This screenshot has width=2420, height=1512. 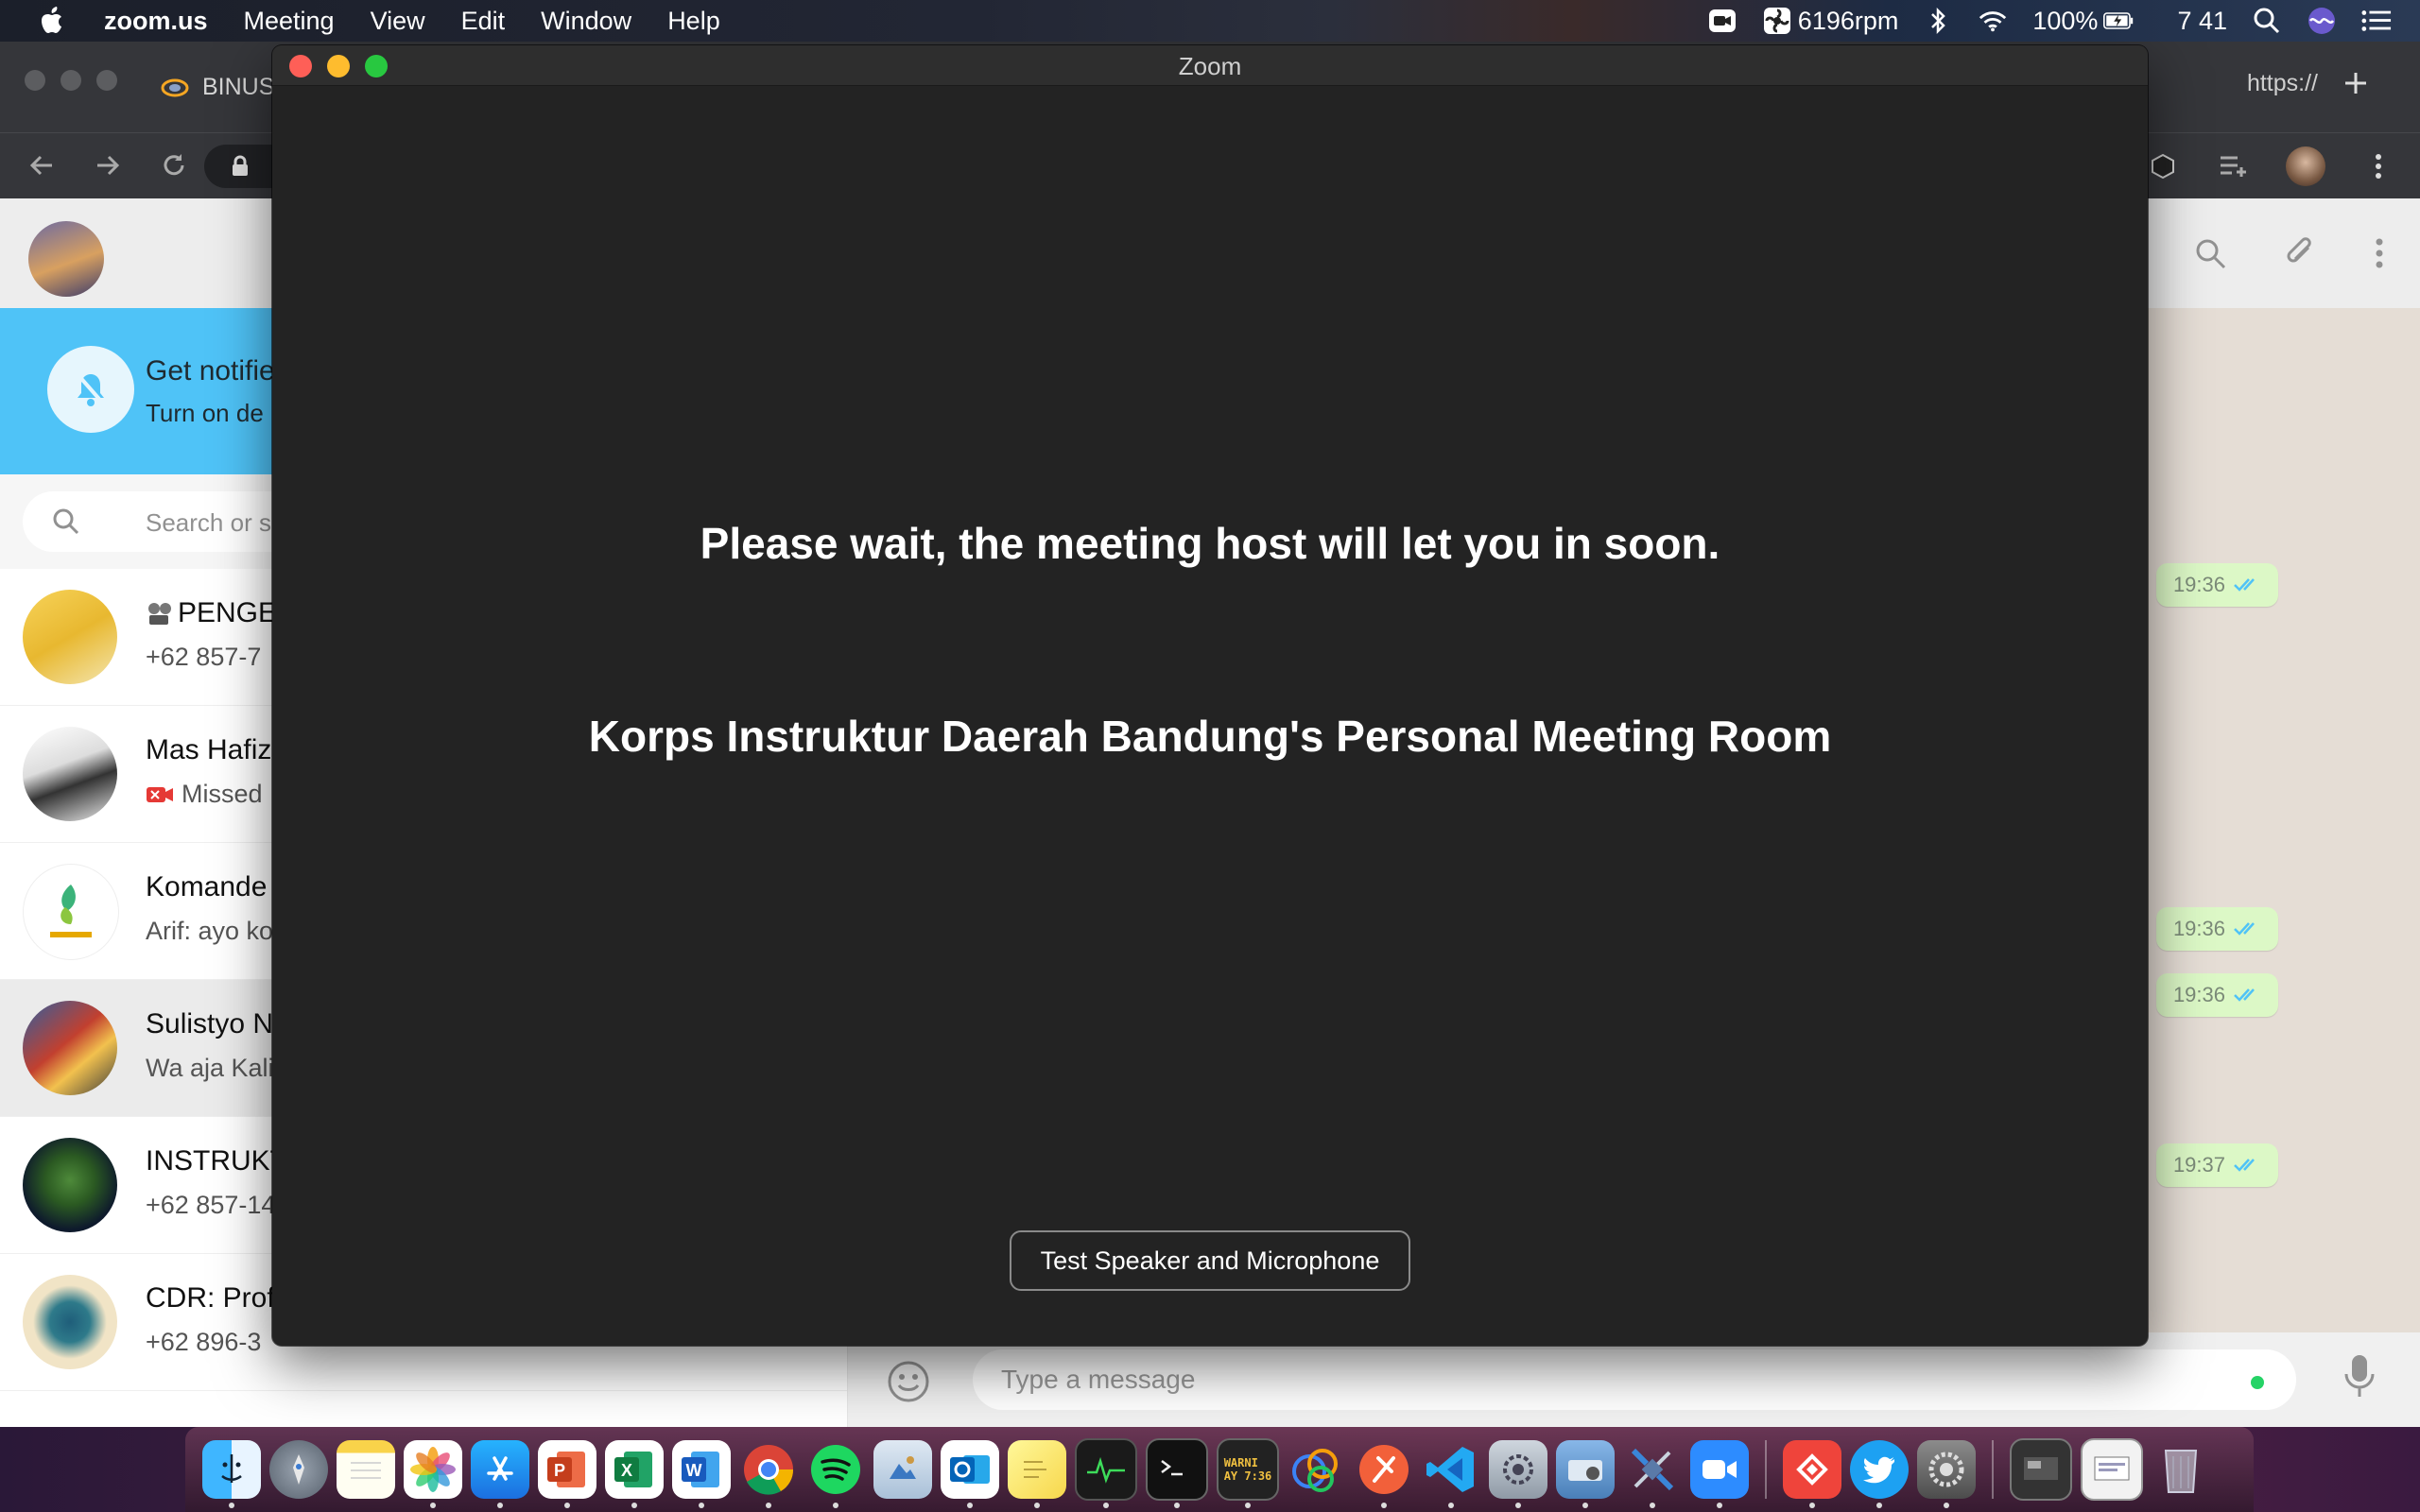 What do you see at coordinates (2198, 1165) in the screenshot?
I see `message-time: 19:37` at bounding box center [2198, 1165].